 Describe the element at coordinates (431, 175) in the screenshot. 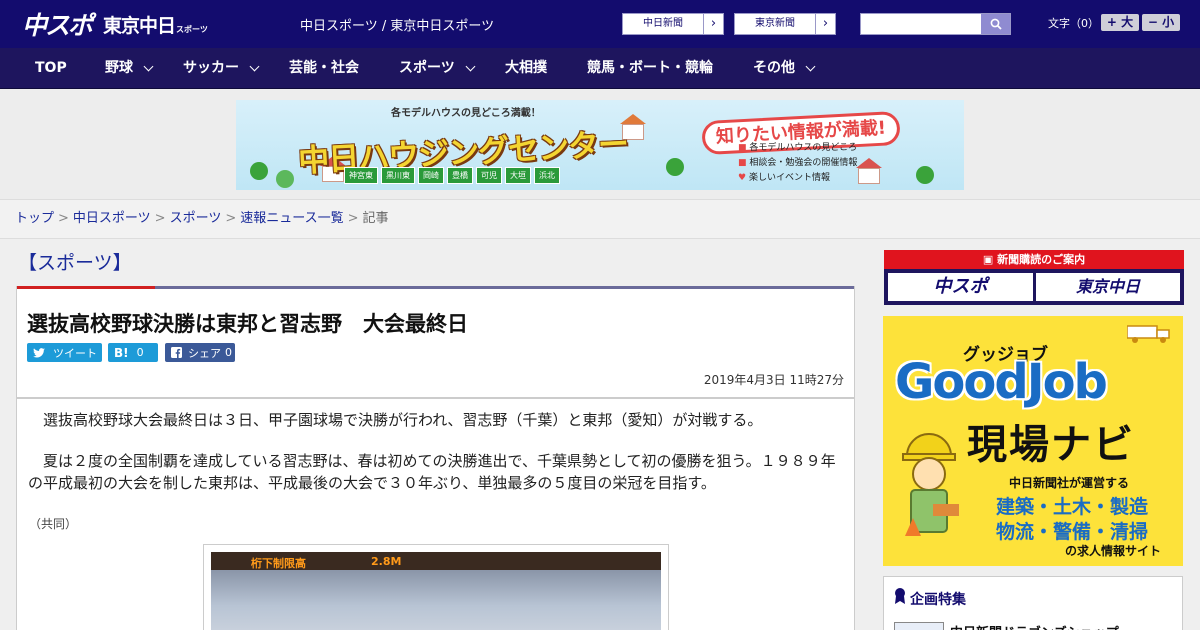

I see `banner-city: 岡崎` at that location.